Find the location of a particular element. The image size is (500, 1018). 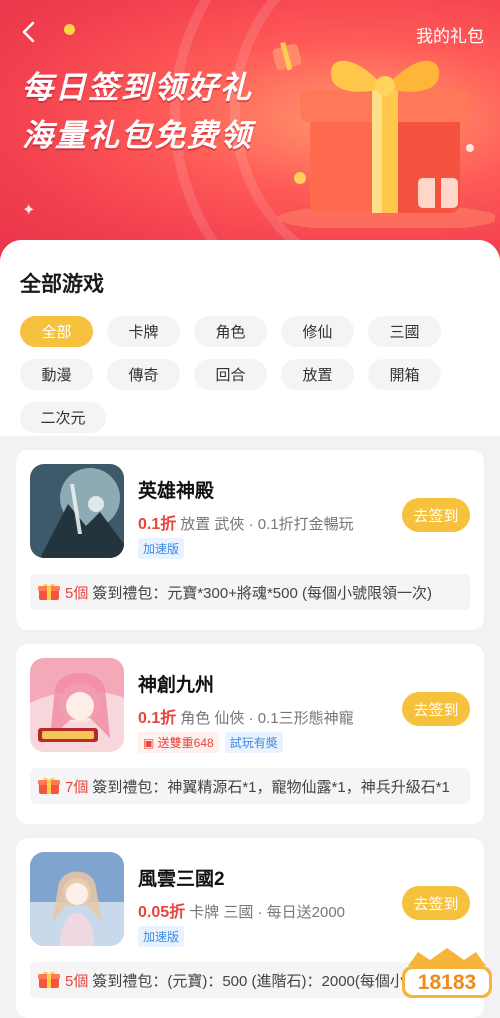

badge-gift: ▣ 送雙重648 is located at coordinates (178, 742).